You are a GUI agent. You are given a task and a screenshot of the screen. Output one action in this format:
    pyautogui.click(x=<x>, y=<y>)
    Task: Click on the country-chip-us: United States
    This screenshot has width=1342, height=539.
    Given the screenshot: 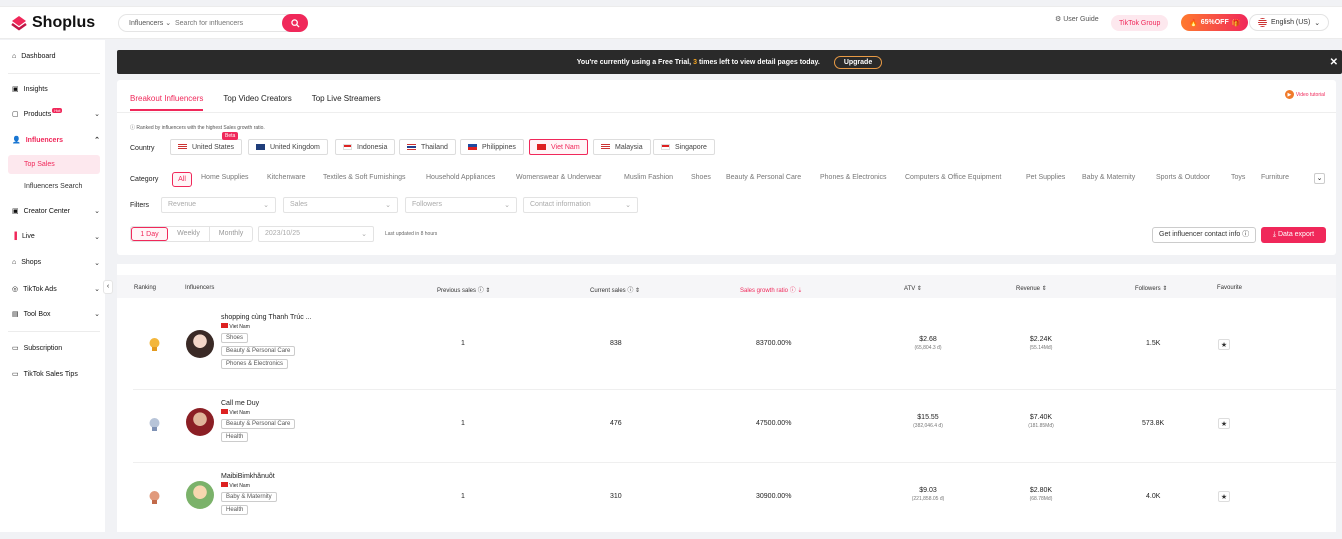 What is the action you would take?
    pyautogui.click(x=206, y=147)
    